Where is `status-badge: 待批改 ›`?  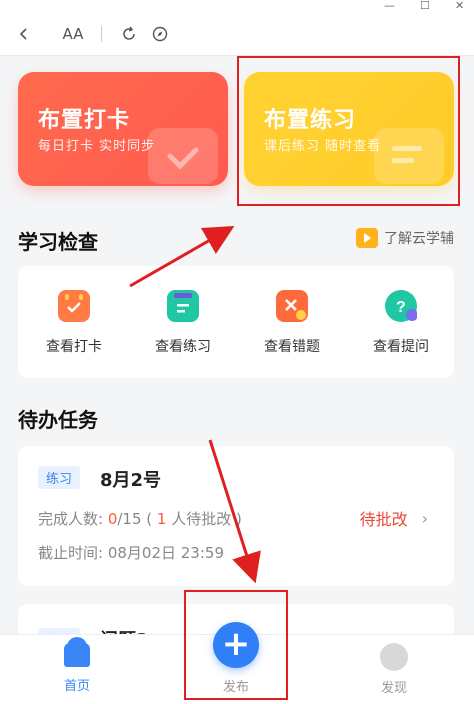 status-badge: 待批改 › is located at coordinates (394, 518).